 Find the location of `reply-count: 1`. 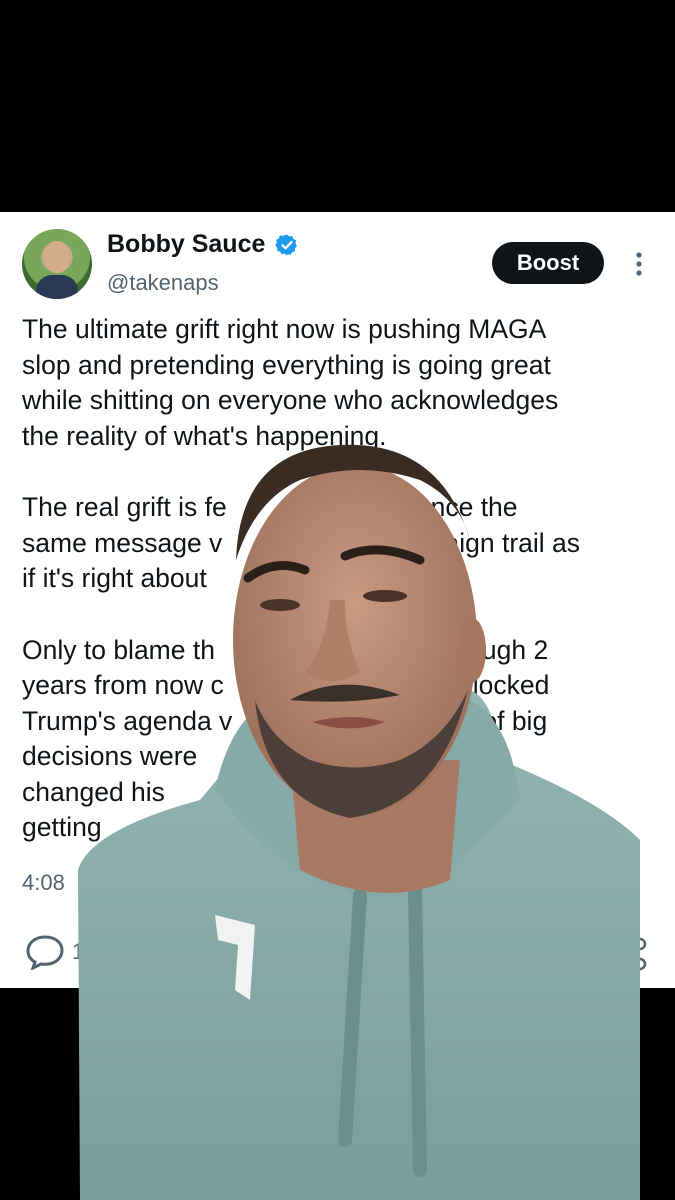

reply-count: 1 is located at coordinates (78, 951).